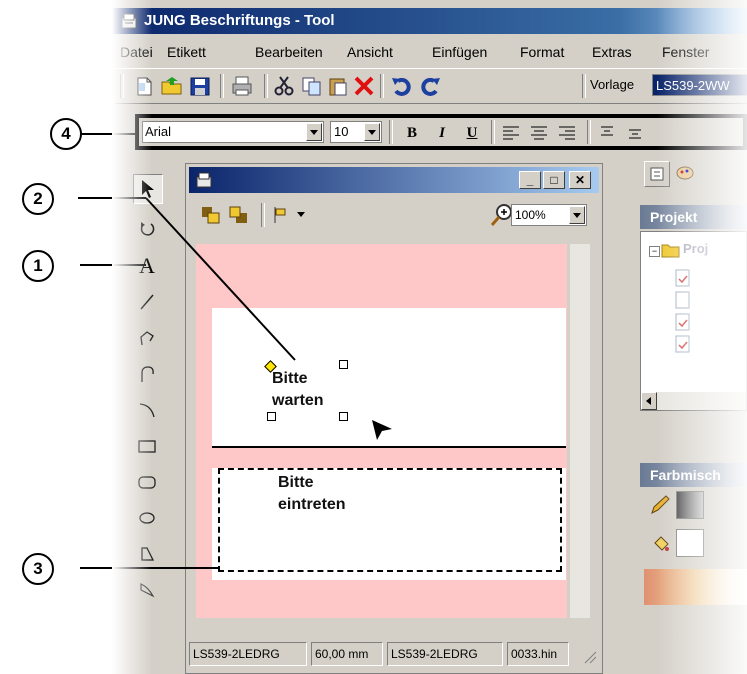  What do you see at coordinates (38, 266) in the screenshot?
I see `callout-1: 1` at bounding box center [38, 266].